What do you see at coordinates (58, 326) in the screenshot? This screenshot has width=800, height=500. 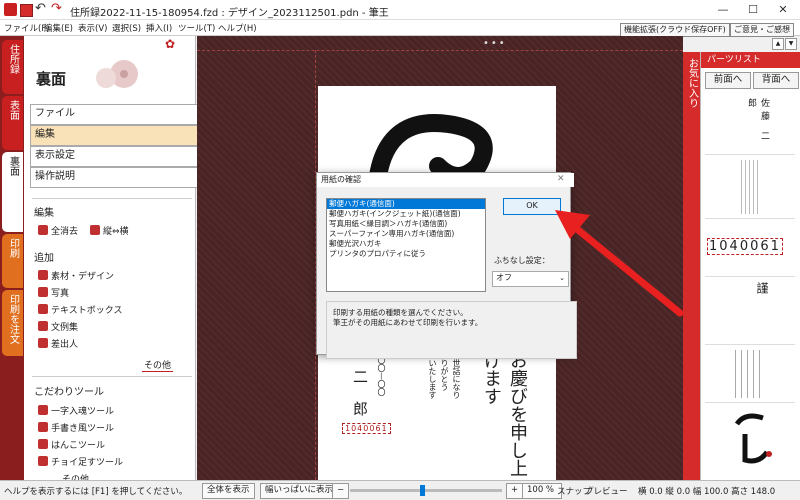 I see `add-sample-text-item: 文例集` at bounding box center [58, 326].